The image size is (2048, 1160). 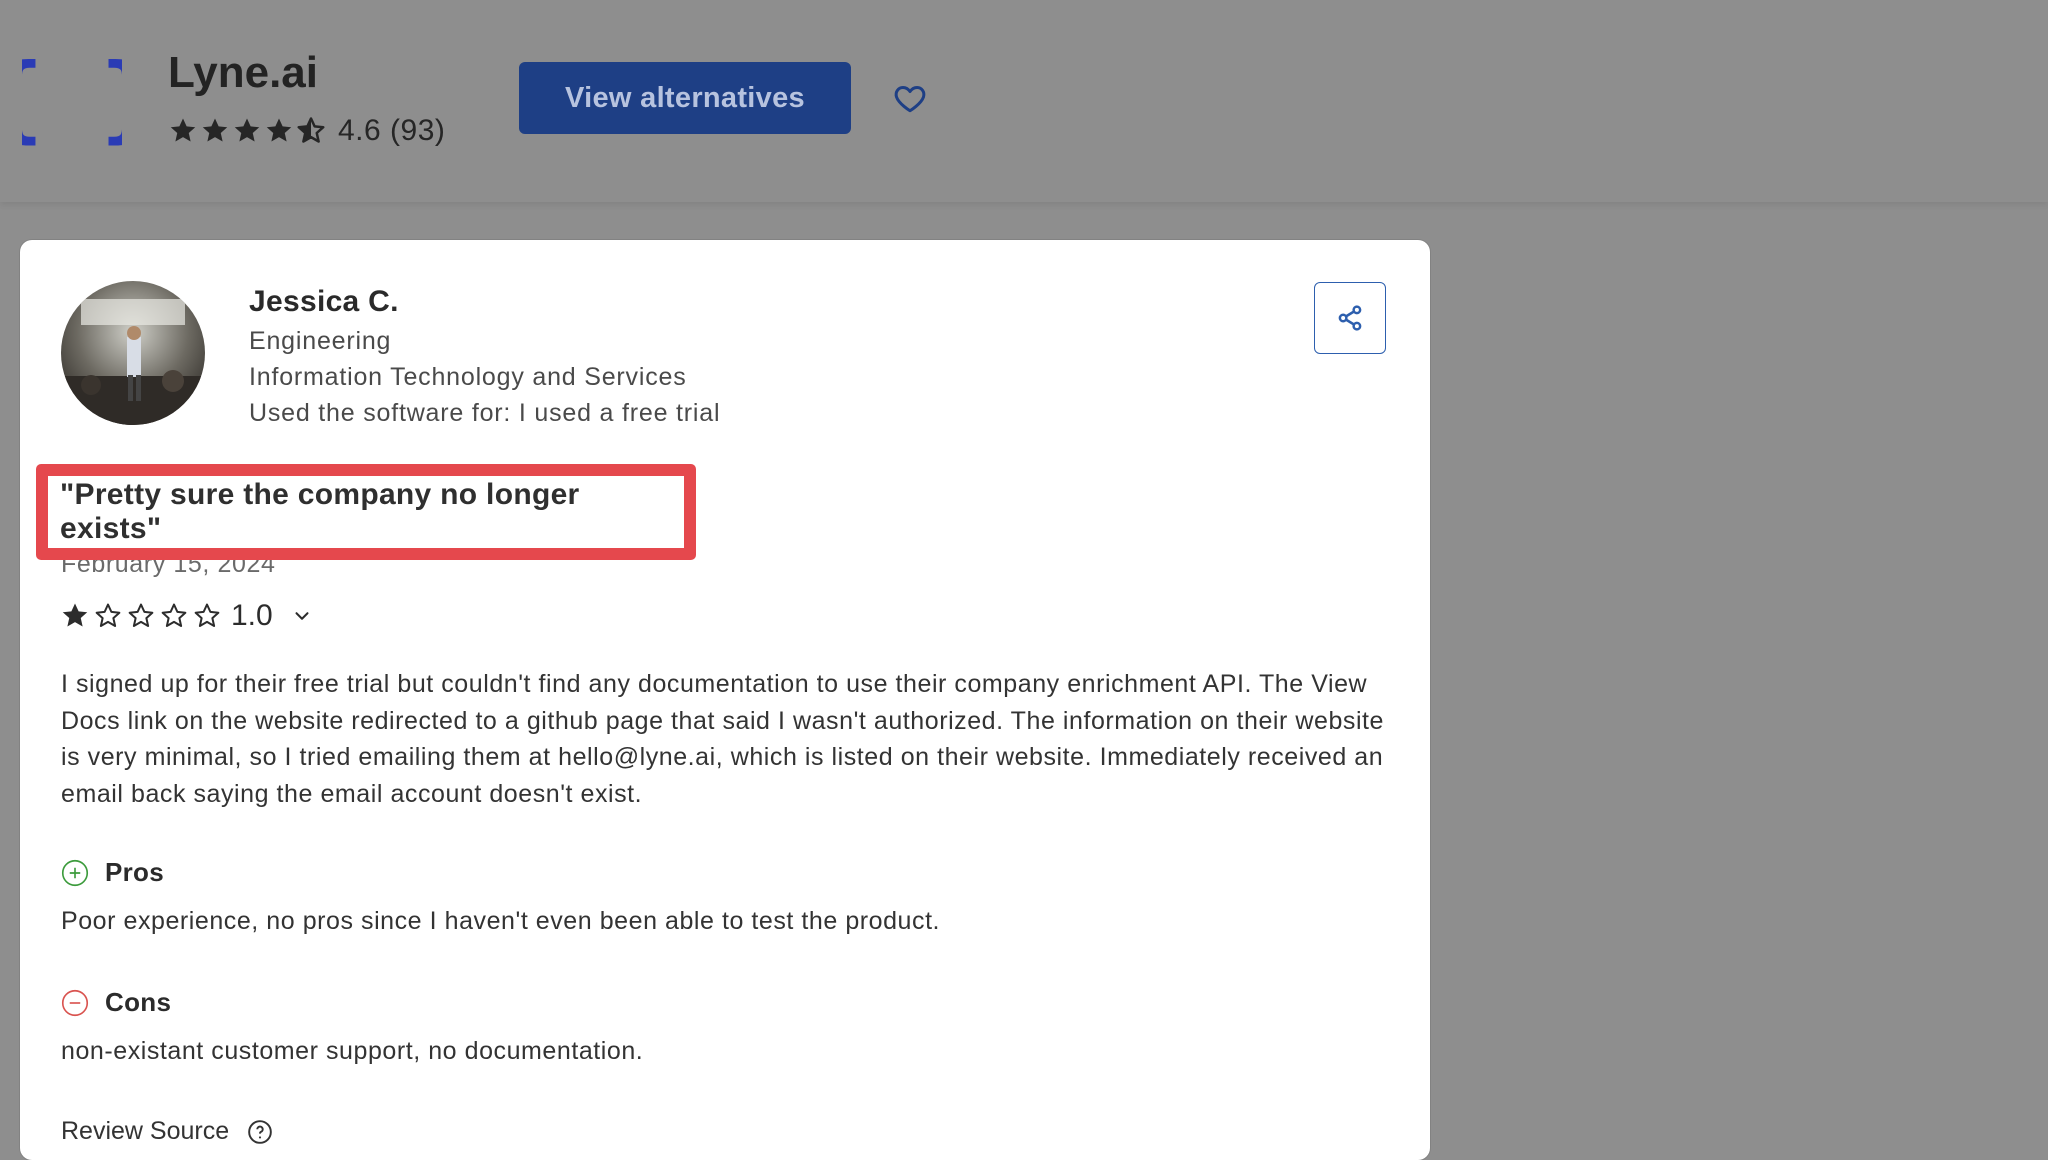 What do you see at coordinates (75, 1002) in the screenshot?
I see `minus-circle-icon` at bounding box center [75, 1002].